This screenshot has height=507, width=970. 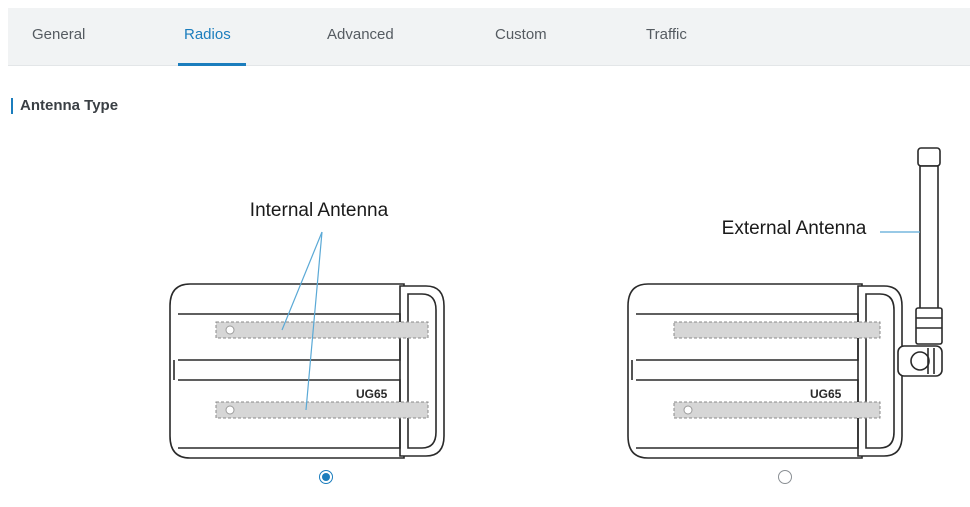 I want to click on internal-antenna-device-image, so click(x=307, y=345).